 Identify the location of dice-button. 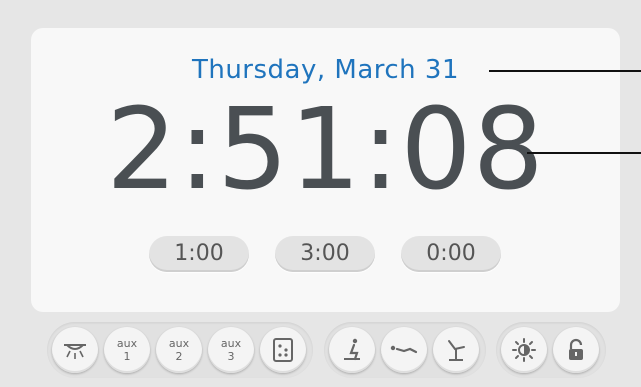
(283, 350).